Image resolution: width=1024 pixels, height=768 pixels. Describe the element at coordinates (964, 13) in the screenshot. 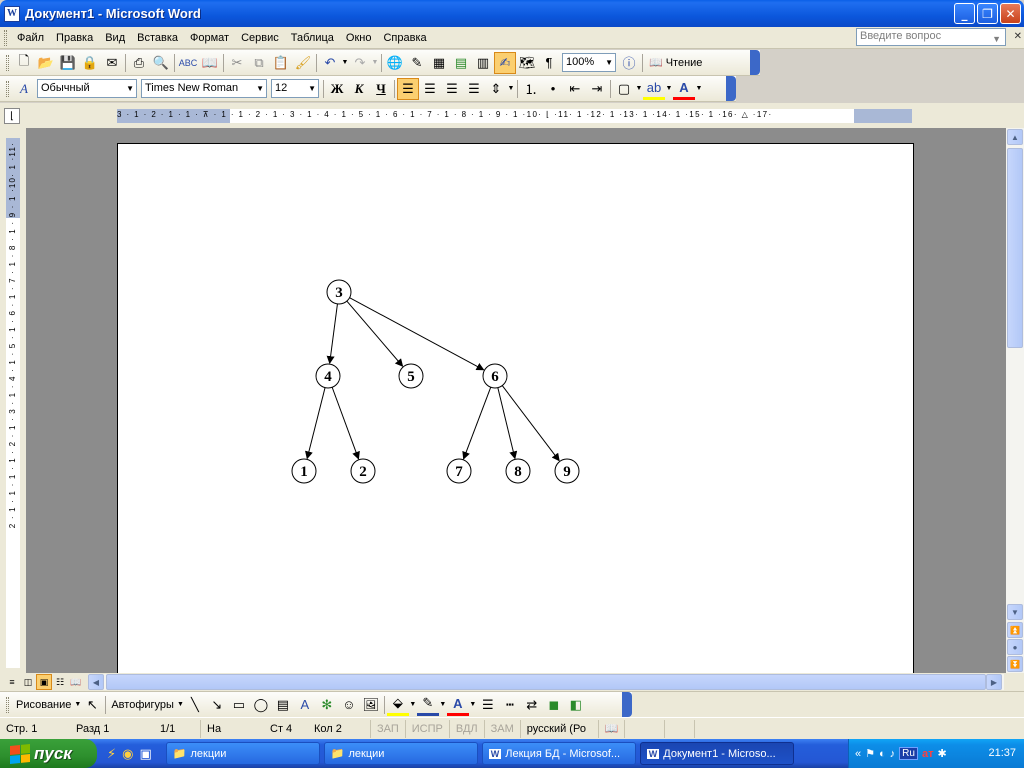

I see `minimize-button: _` at that location.